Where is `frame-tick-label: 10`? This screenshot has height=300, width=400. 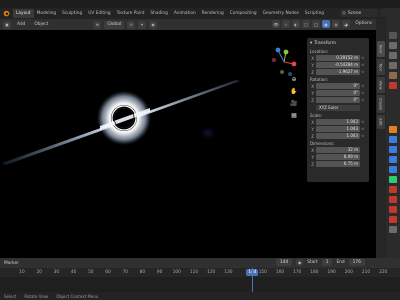
frame-tick-label: 10 is located at coordinates (22, 272).